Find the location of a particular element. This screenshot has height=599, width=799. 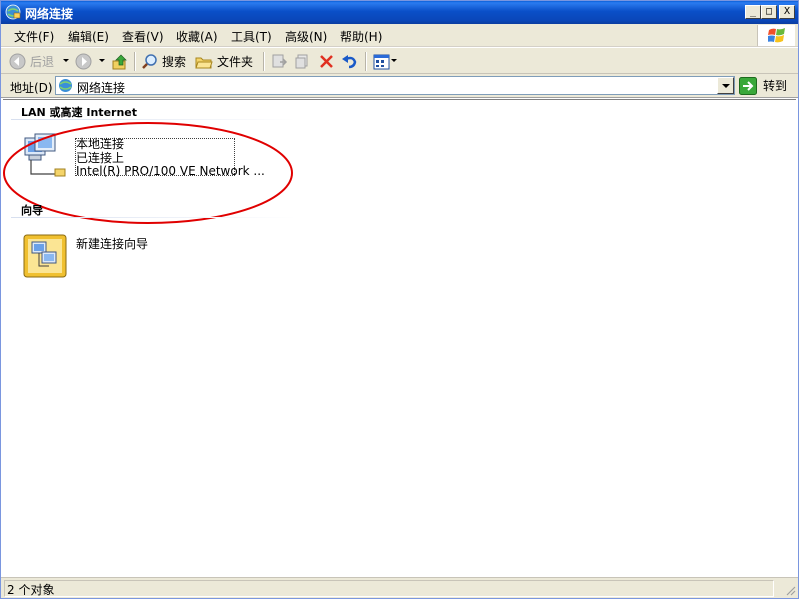

copy-to-icon is located at coordinates (301, 61).